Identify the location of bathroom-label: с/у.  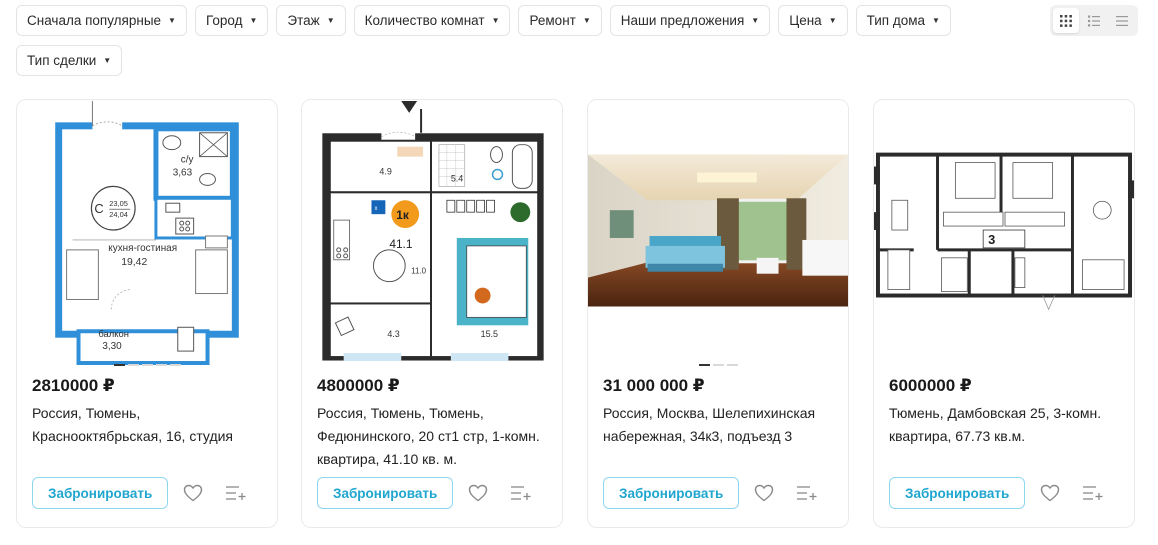
(187, 160).